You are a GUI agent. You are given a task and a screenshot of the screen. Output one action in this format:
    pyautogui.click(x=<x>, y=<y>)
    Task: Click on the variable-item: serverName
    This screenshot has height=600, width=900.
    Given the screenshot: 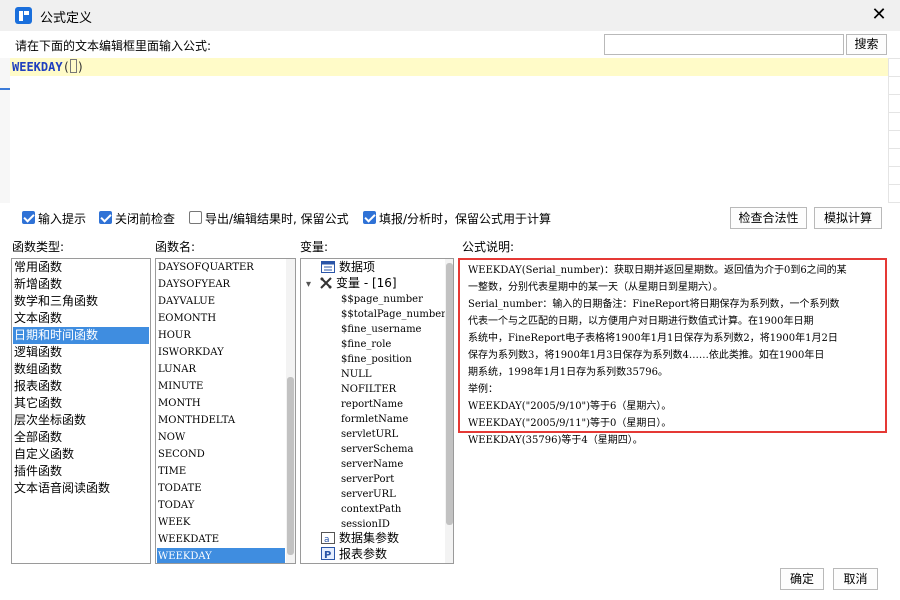 What is the action you would take?
    pyautogui.click(x=372, y=464)
    